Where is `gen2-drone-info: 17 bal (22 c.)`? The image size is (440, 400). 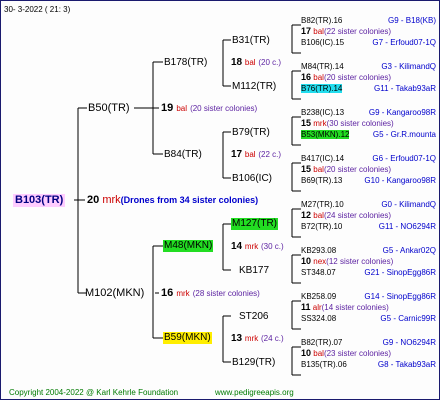 gen2-drone-info: 17 bal (22 c.) is located at coordinates (256, 154).